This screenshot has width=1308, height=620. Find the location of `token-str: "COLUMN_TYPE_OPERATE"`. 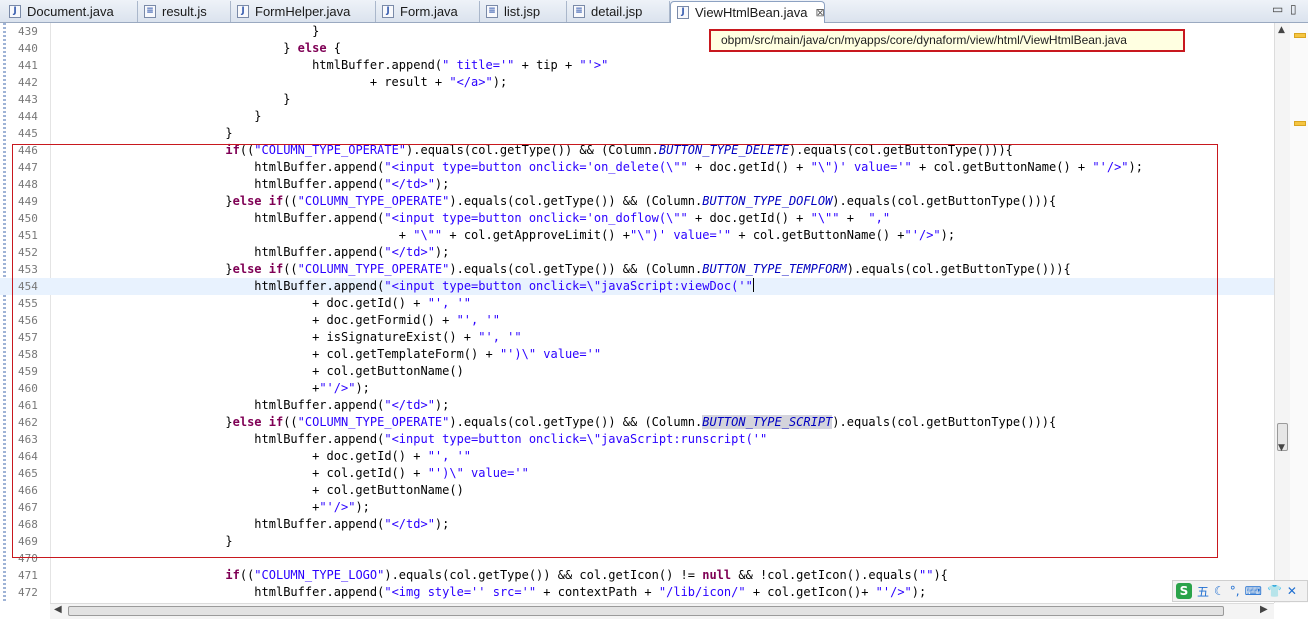

token-str: "COLUMN_TYPE_OPERATE" is located at coordinates (373, 422).